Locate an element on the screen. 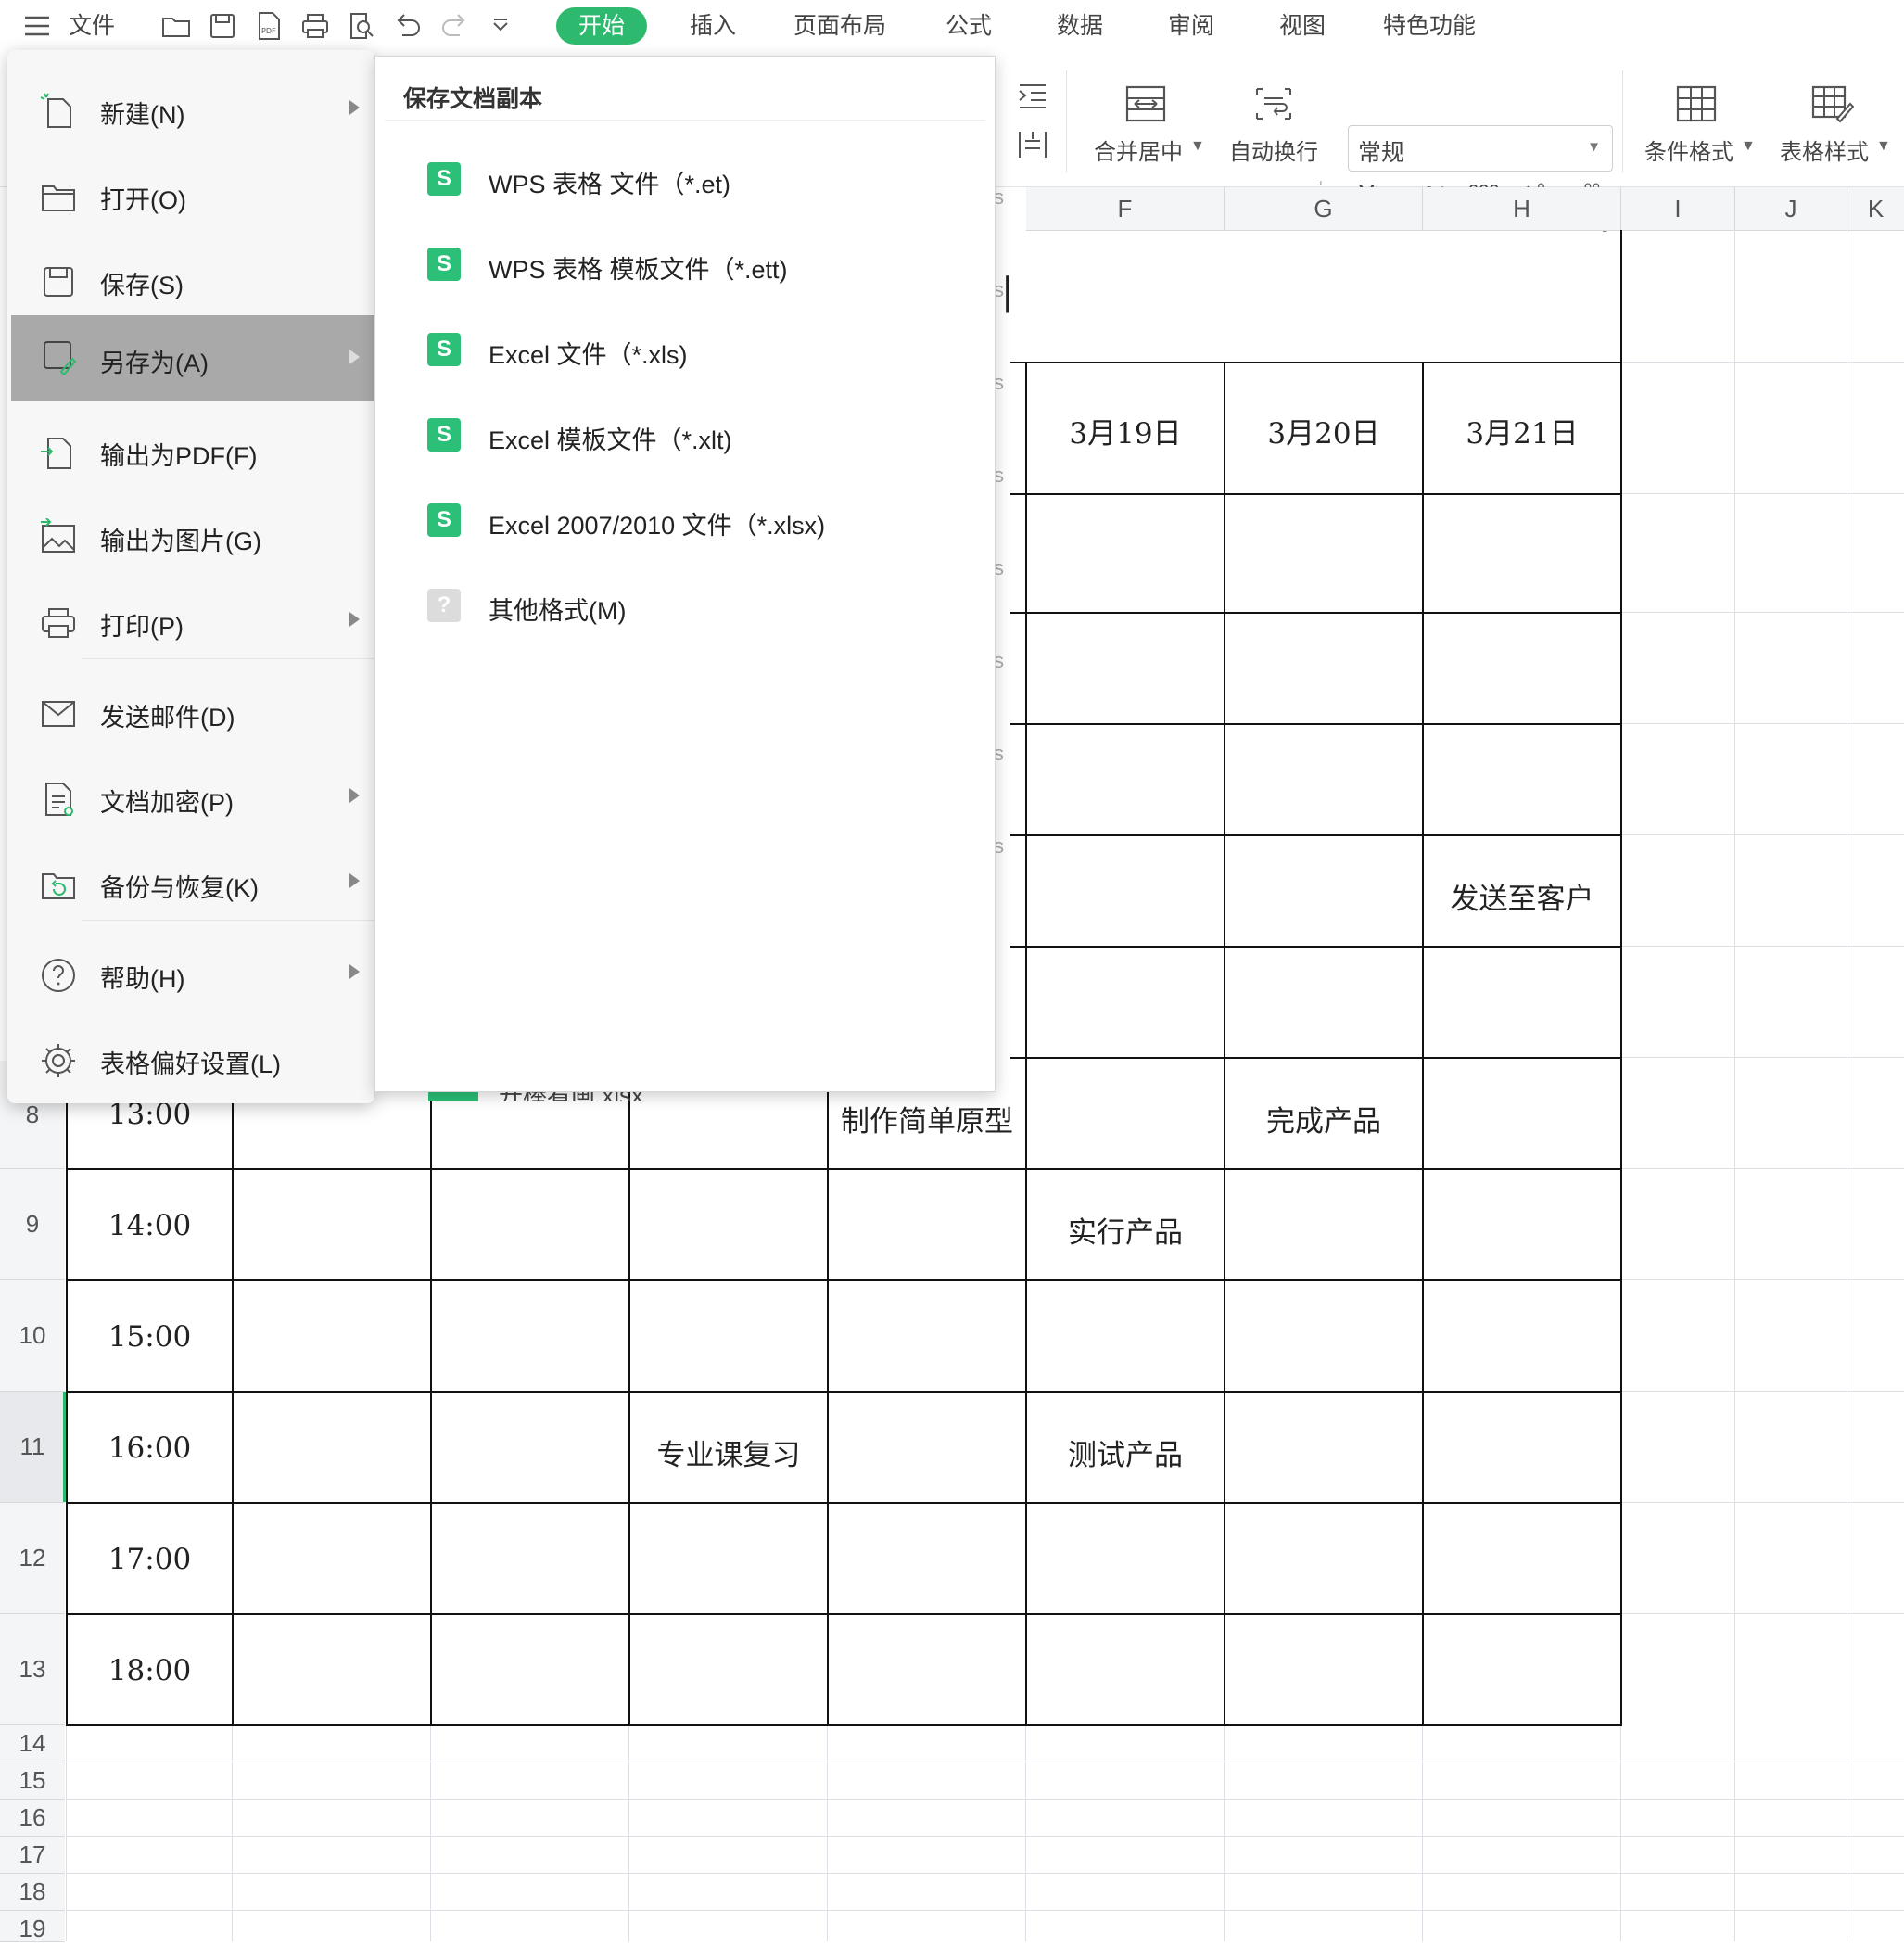 This screenshot has height=1947, width=1904. column-header-g: G is located at coordinates (1324, 209).